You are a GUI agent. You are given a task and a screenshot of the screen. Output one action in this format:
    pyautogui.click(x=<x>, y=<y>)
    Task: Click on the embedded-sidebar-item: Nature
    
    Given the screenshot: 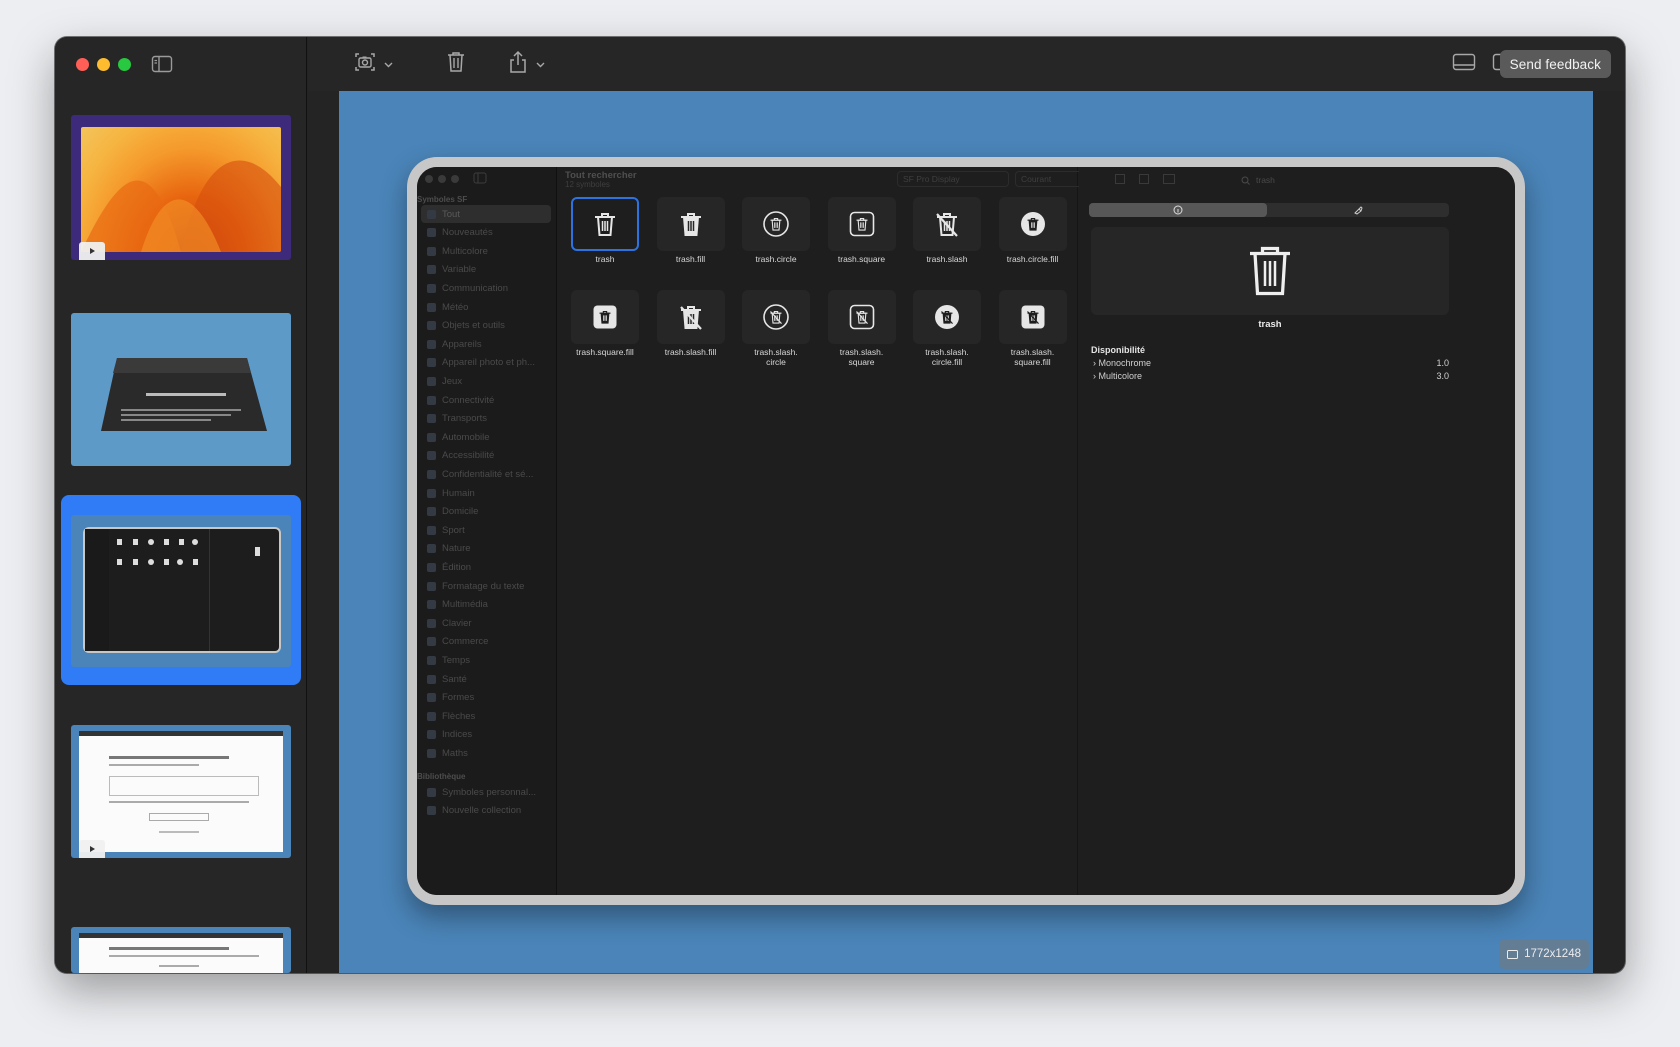 What is the action you would take?
    pyautogui.click(x=486, y=549)
    